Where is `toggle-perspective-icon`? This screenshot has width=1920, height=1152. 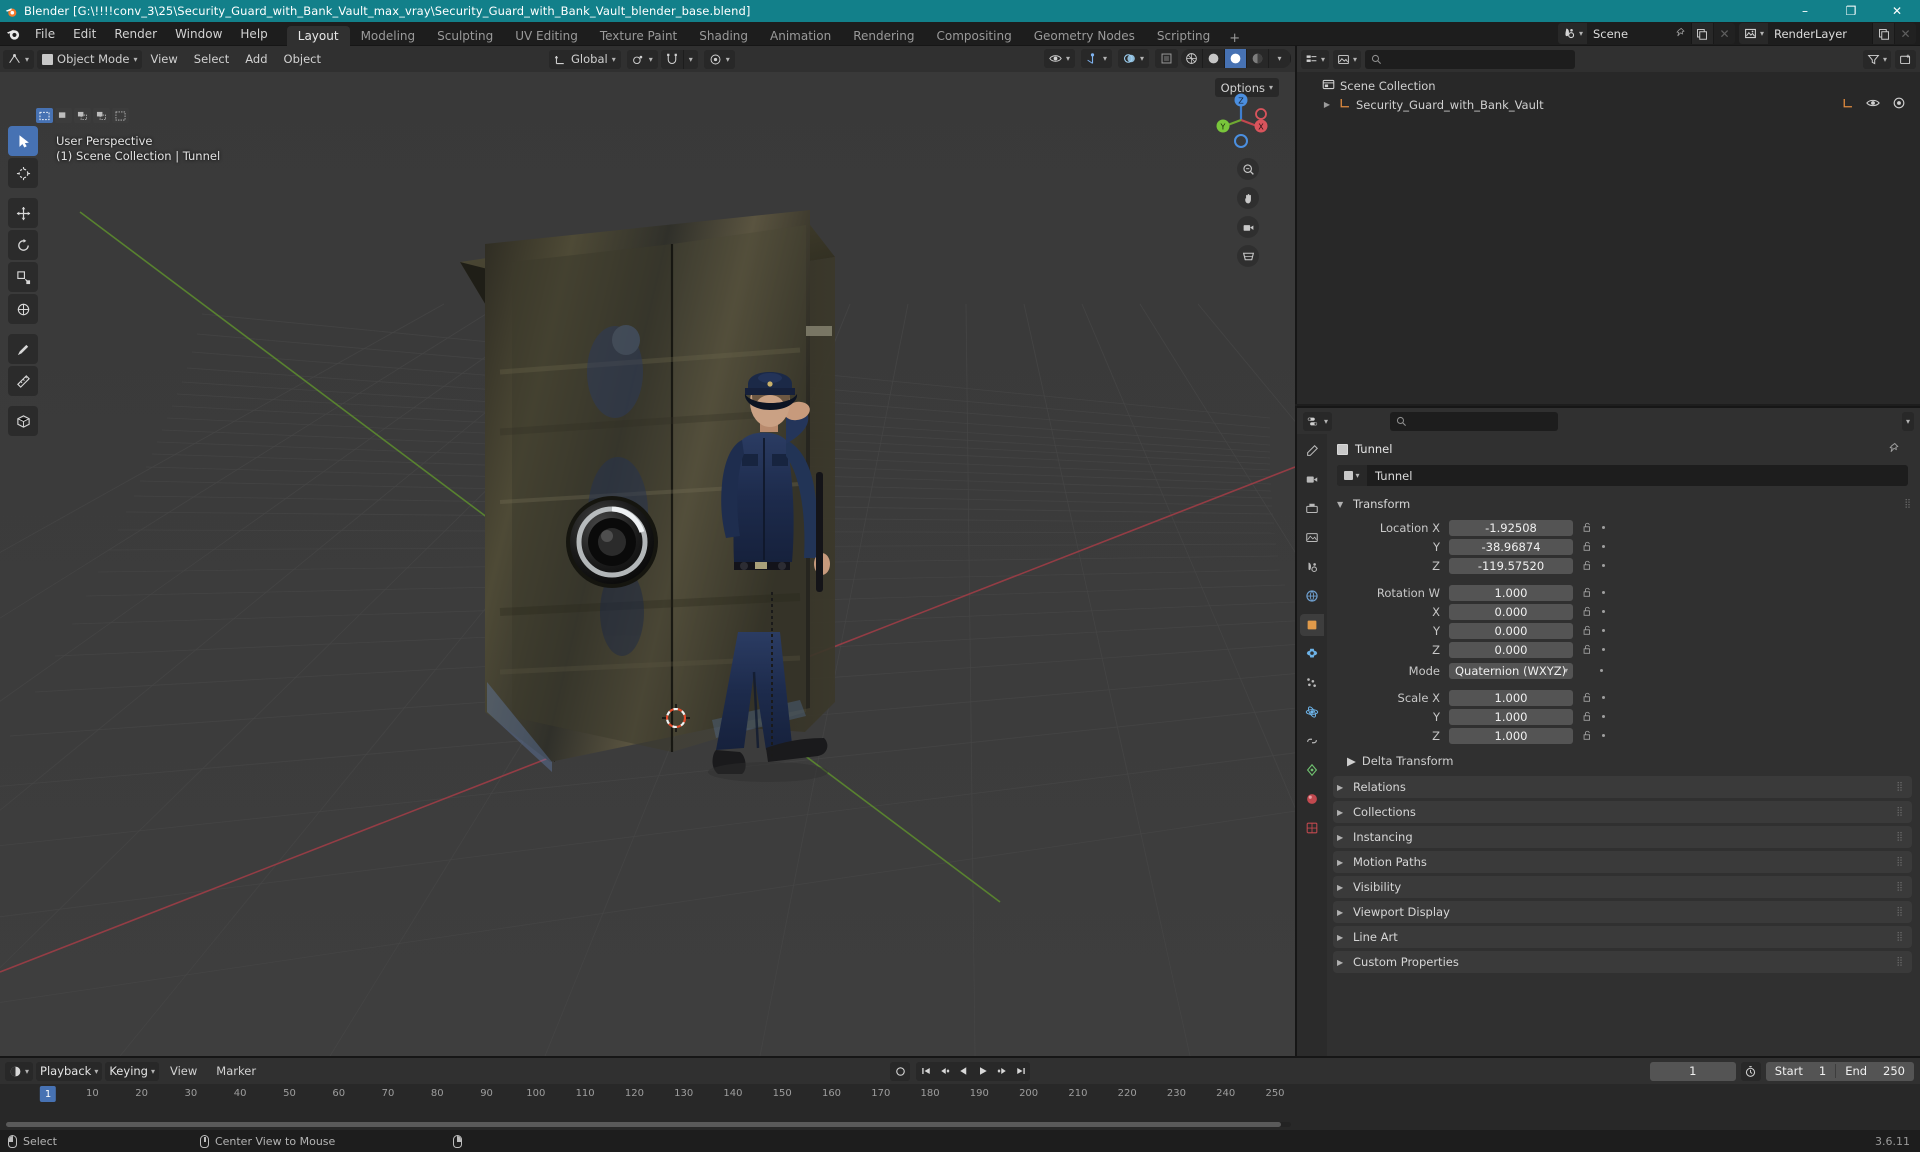 toggle-perspective-icon is located at coordinates (1248, 256).